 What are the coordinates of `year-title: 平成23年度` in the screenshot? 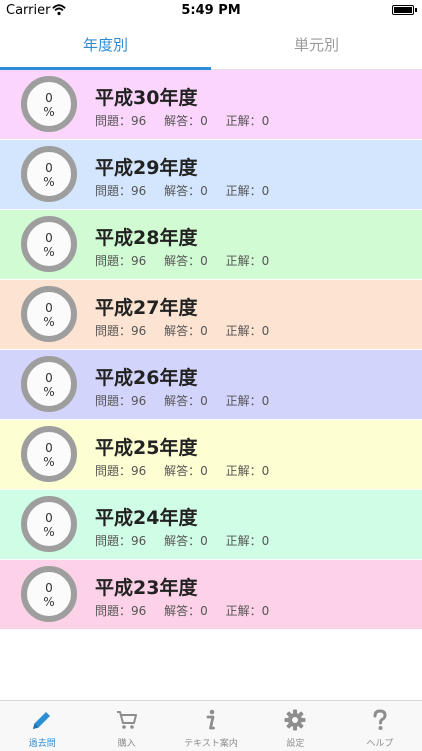 It's located at (146, 588).